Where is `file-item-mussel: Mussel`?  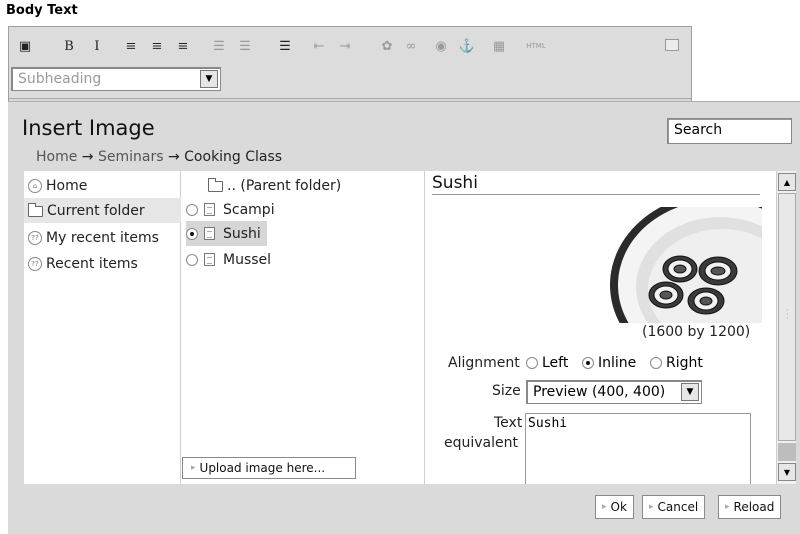 file-item-mussel: Mussel is located at coordinates (231, 259).